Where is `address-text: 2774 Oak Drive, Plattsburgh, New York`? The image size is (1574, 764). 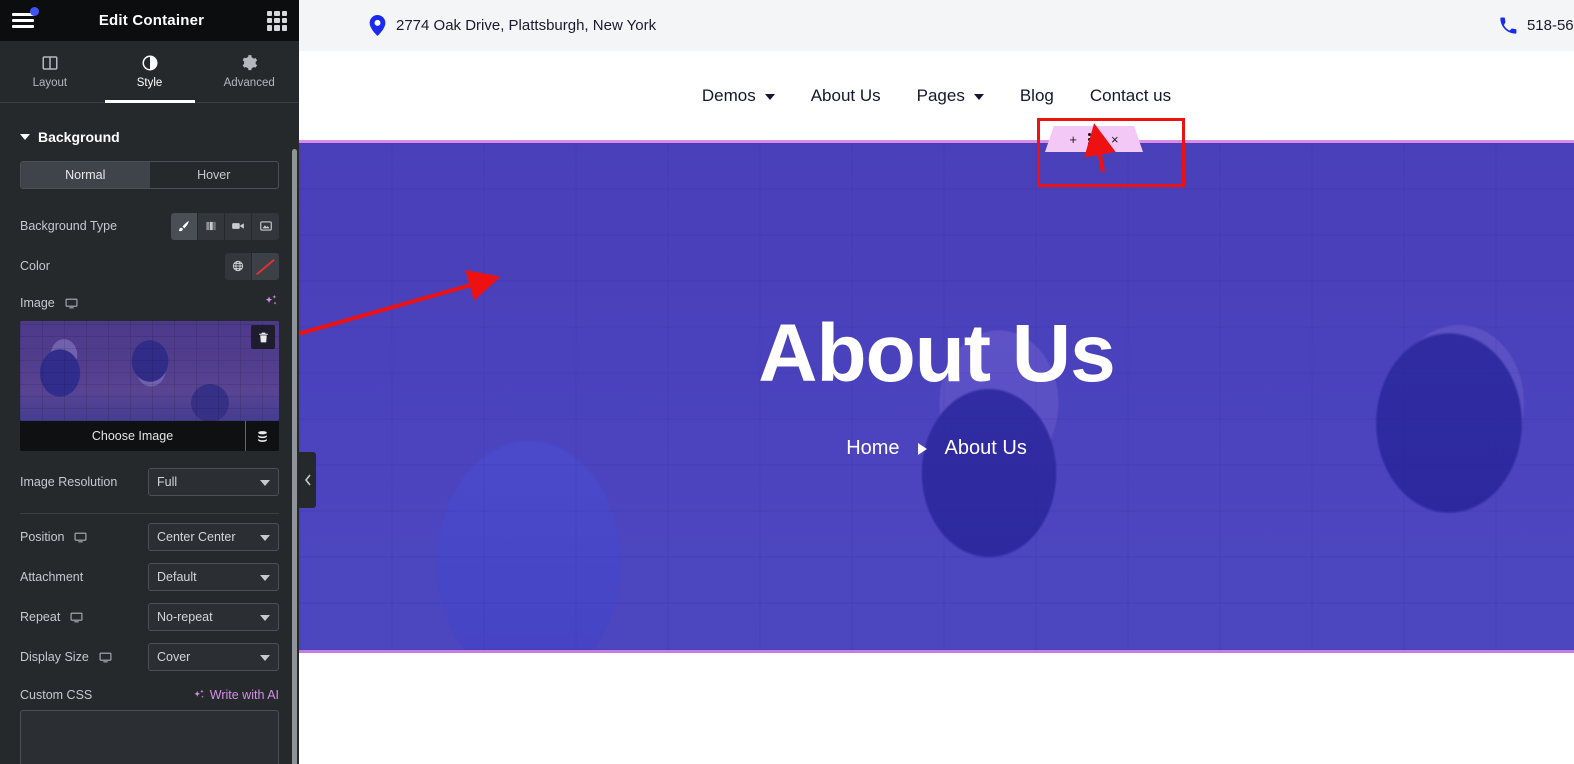
address-text: 2774 Oak Drive, Plattsburgh, New York is located at coordinates (526, 25).